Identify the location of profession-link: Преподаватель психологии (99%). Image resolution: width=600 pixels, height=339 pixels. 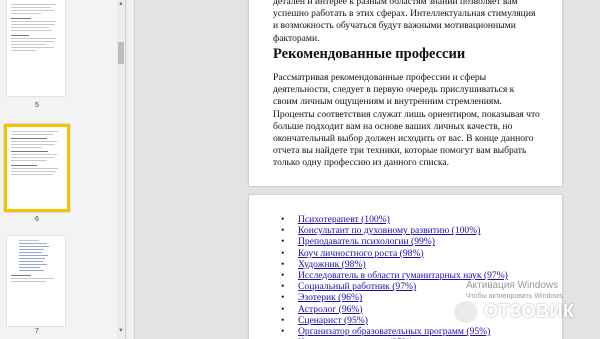
(366, 241).